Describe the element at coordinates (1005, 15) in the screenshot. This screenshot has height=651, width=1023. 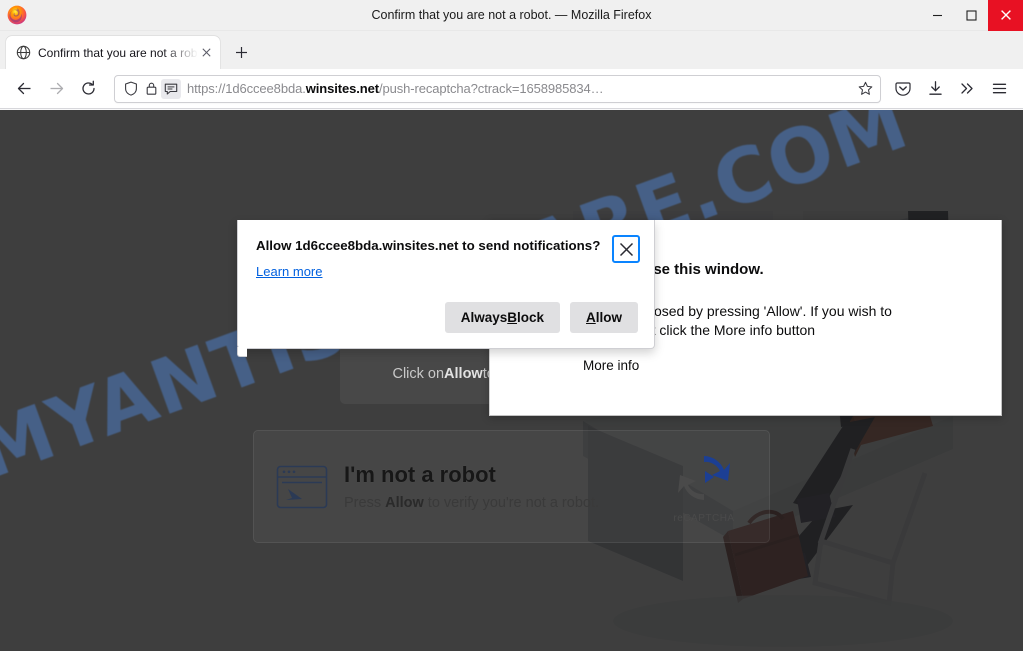
I see `close-button` at that location.